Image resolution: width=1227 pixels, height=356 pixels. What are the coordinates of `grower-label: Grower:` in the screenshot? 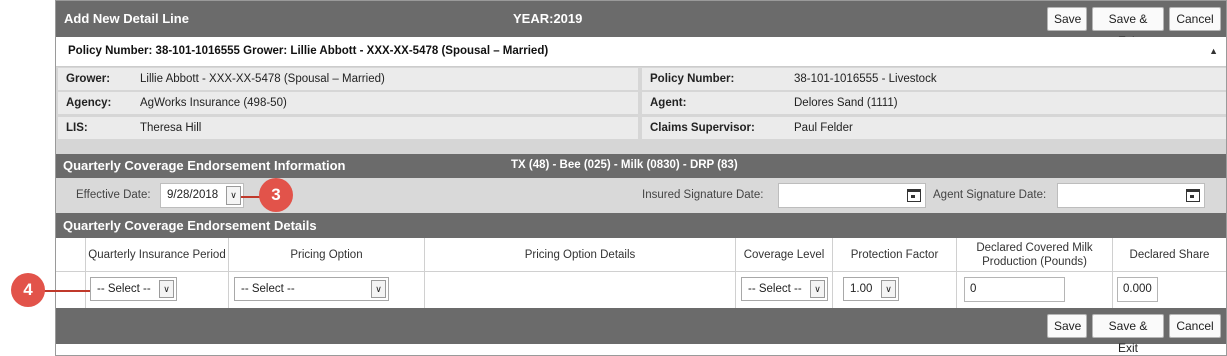 It's located at (88, 79).